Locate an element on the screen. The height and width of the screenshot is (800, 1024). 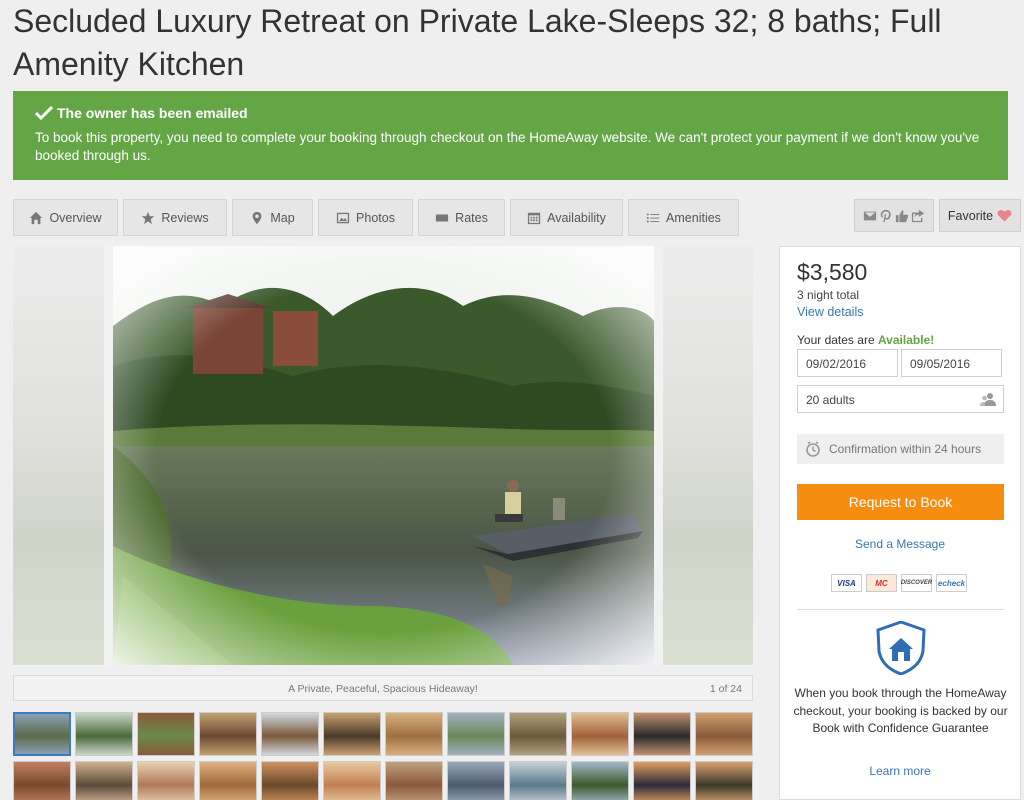
availability-status: Your dates are Available! is located at coordinates (865, 340).